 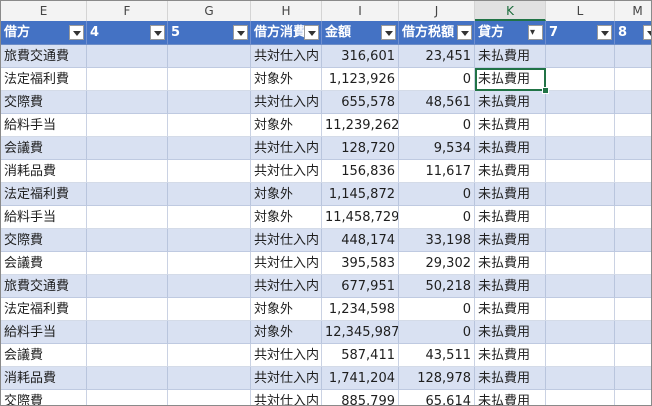 What do you see at coordinates (360, 240) in the screenshot?
I see `table-cell: 448,174` at bounding box center [360, 240].